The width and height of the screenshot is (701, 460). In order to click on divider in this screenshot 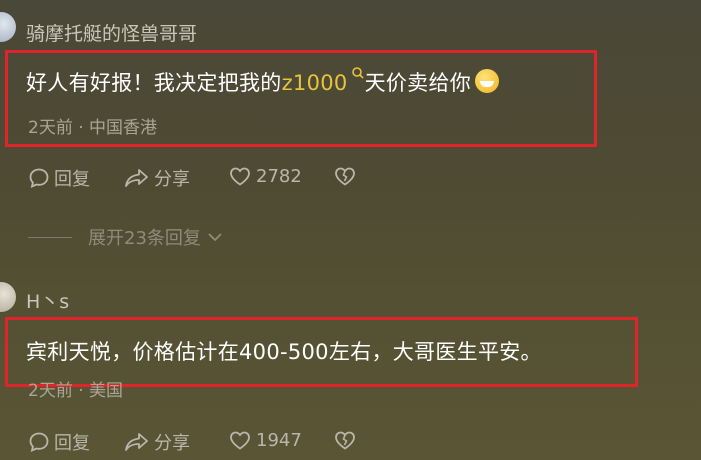, I will do `click(50, 237)`.